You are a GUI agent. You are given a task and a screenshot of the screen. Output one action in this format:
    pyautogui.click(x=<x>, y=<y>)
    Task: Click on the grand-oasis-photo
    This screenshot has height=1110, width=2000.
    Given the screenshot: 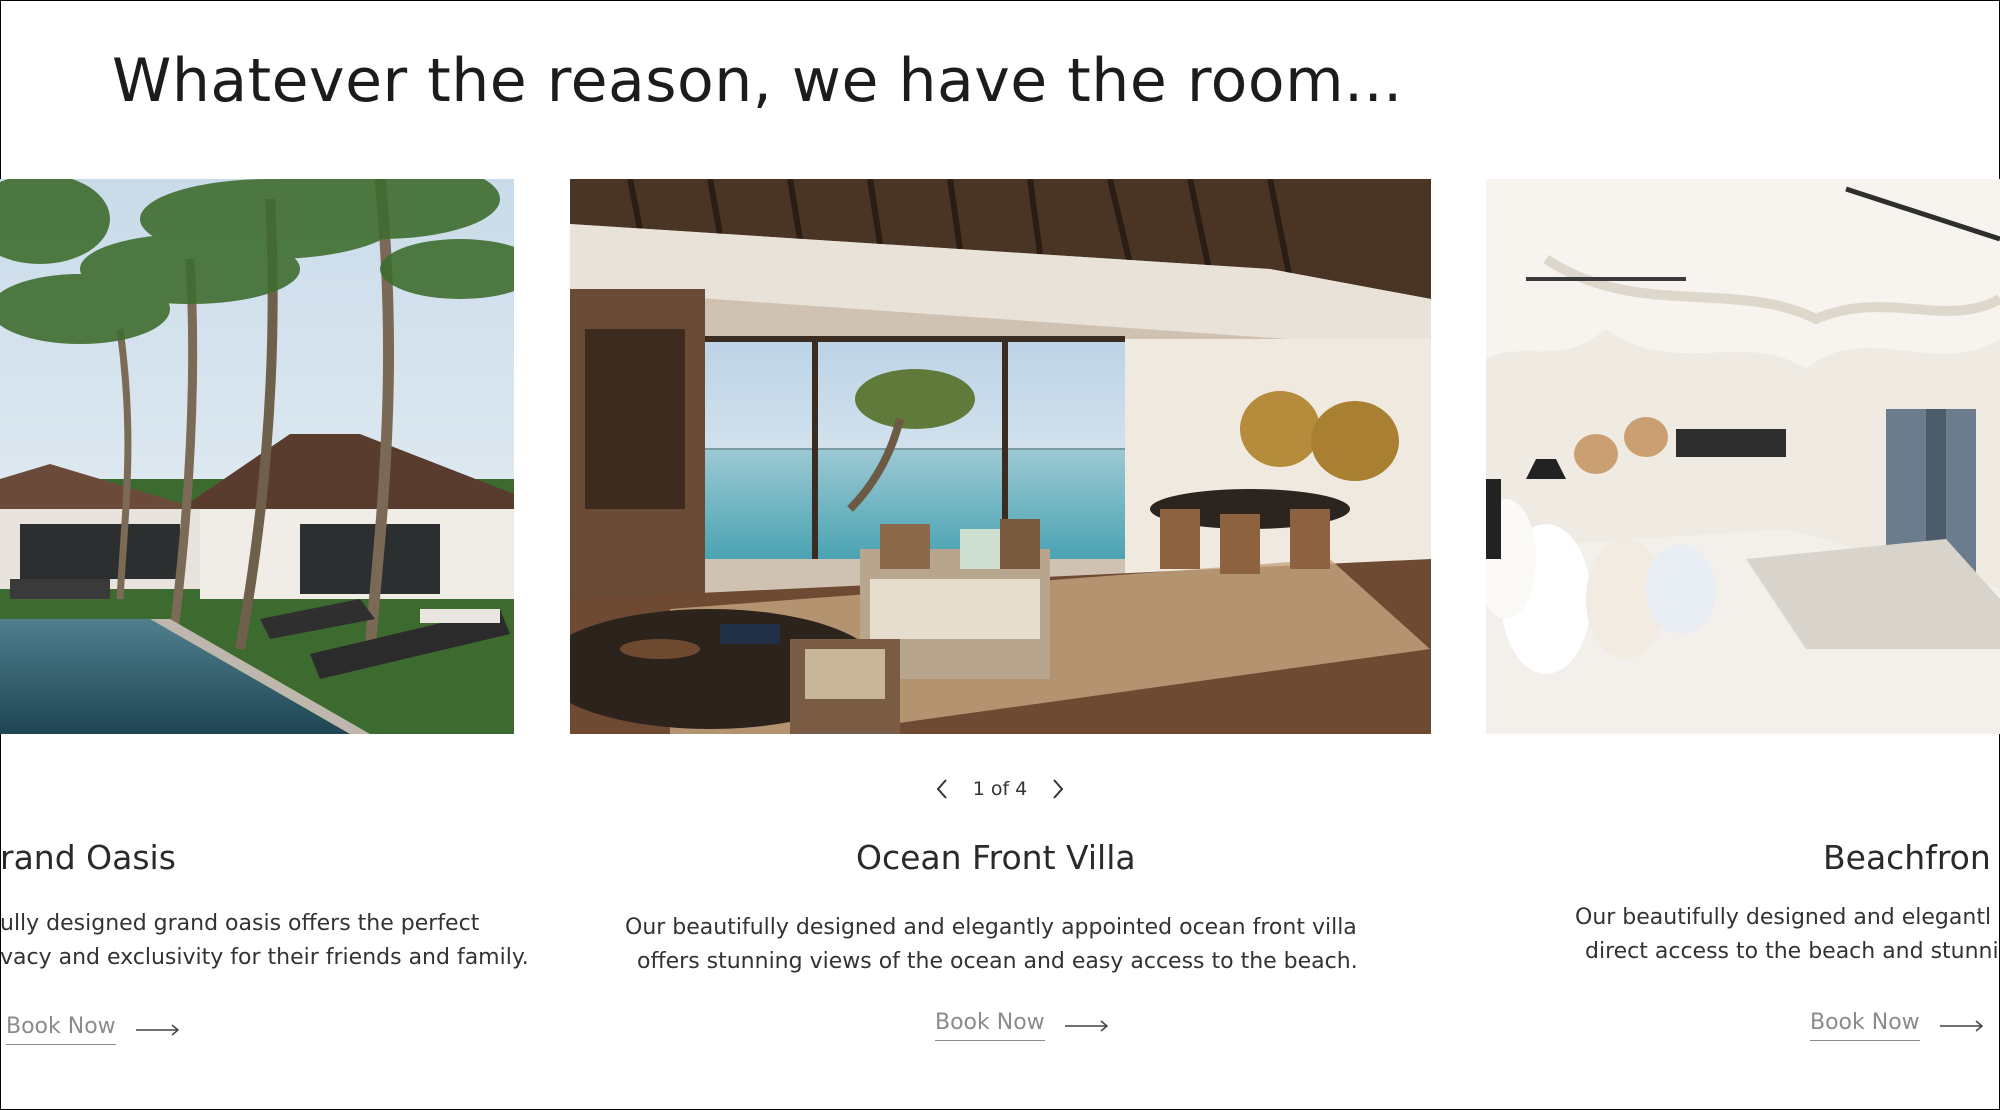 What is the action you would take?
    pyautogui.click(x=257, y=456)
    